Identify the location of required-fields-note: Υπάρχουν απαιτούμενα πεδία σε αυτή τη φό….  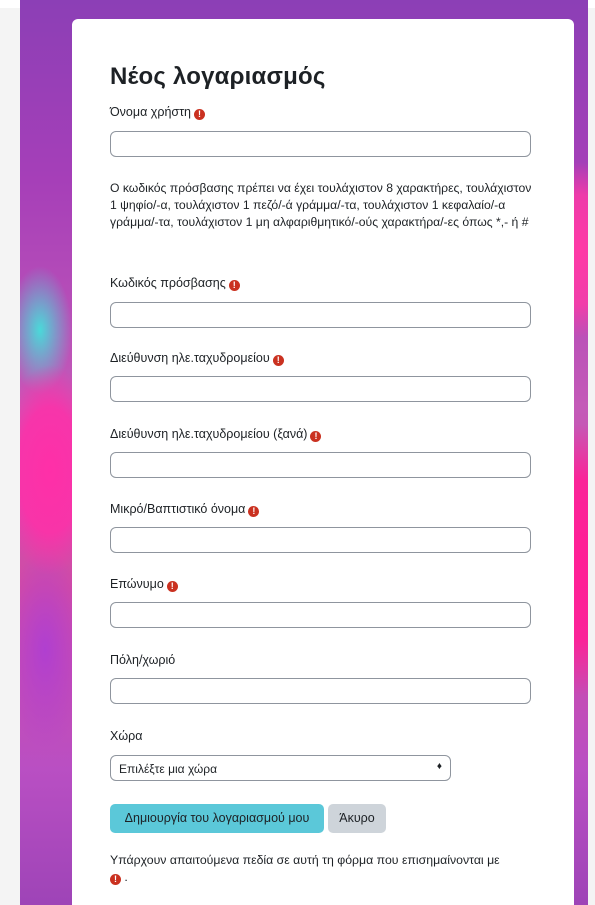
(305, 869).